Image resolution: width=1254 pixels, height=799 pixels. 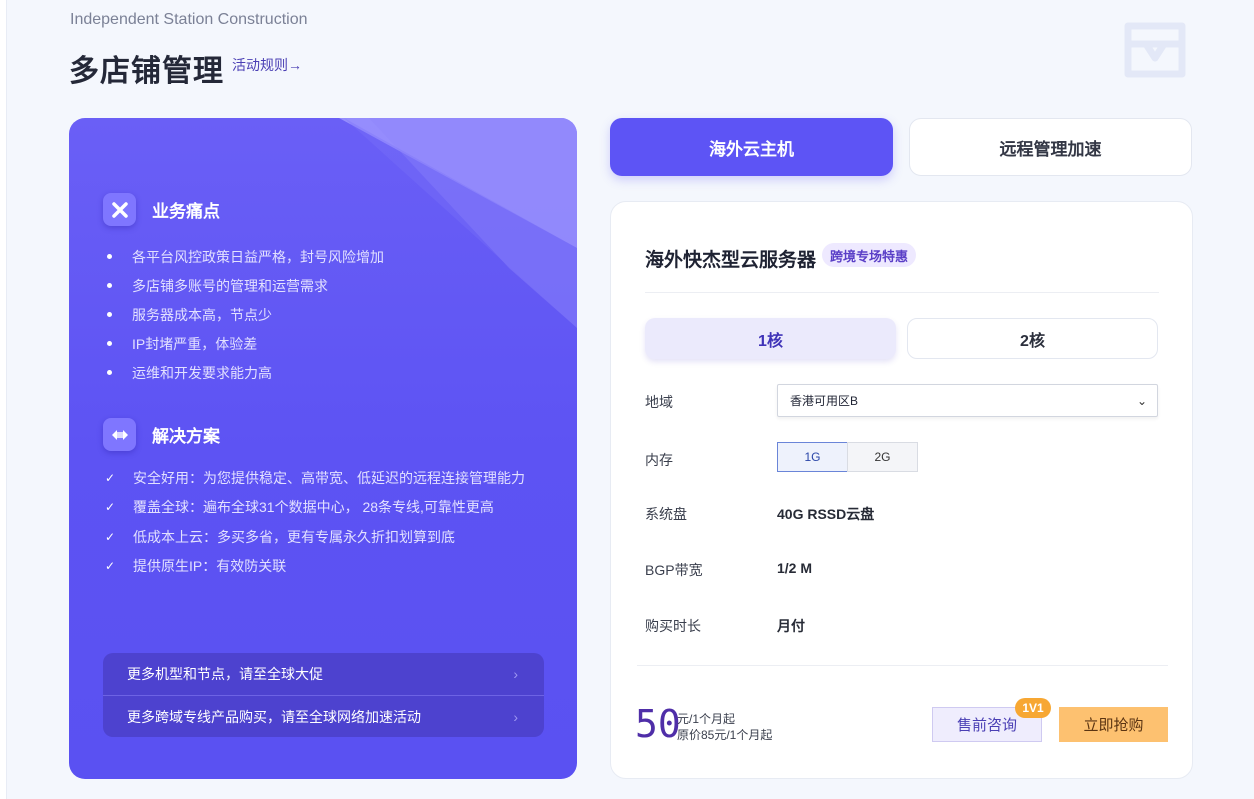 What do you see at coordinates (3, 399) in the screenshot?
I see `page-edge` at bounding box center [3, 399].